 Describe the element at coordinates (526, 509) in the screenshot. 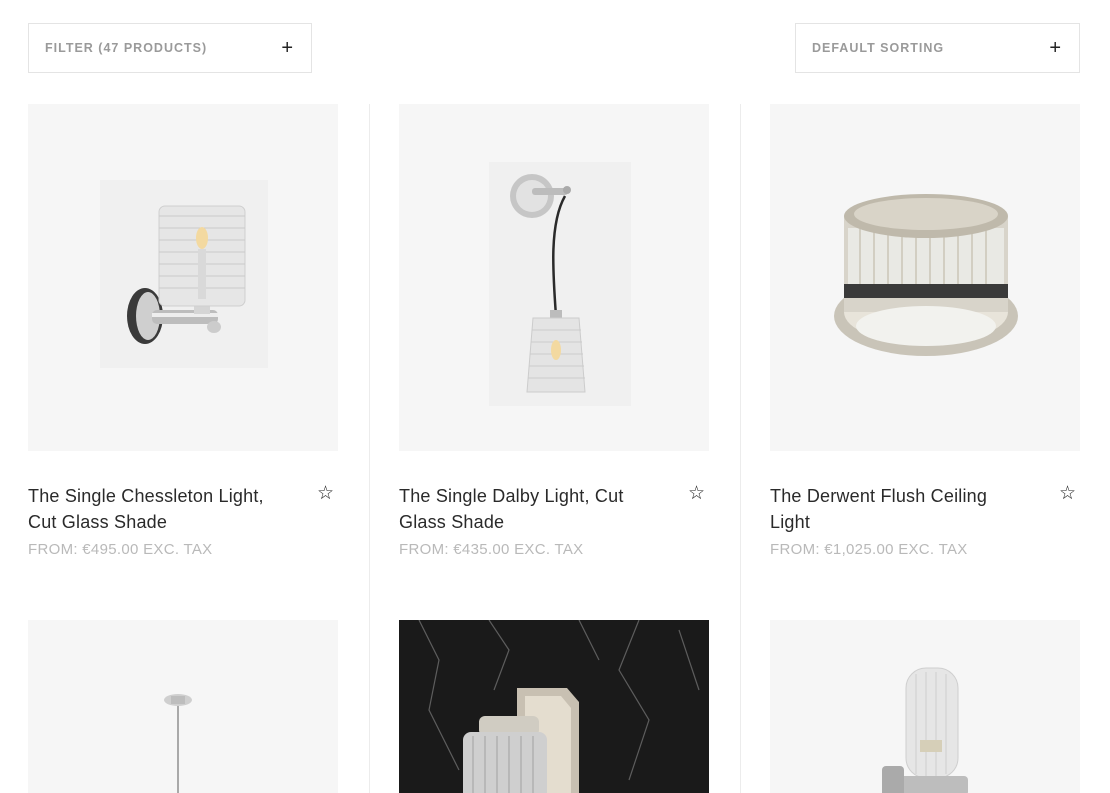

I see `product-title: The Single Dalby Light, Cut Glass Shade` at that location.